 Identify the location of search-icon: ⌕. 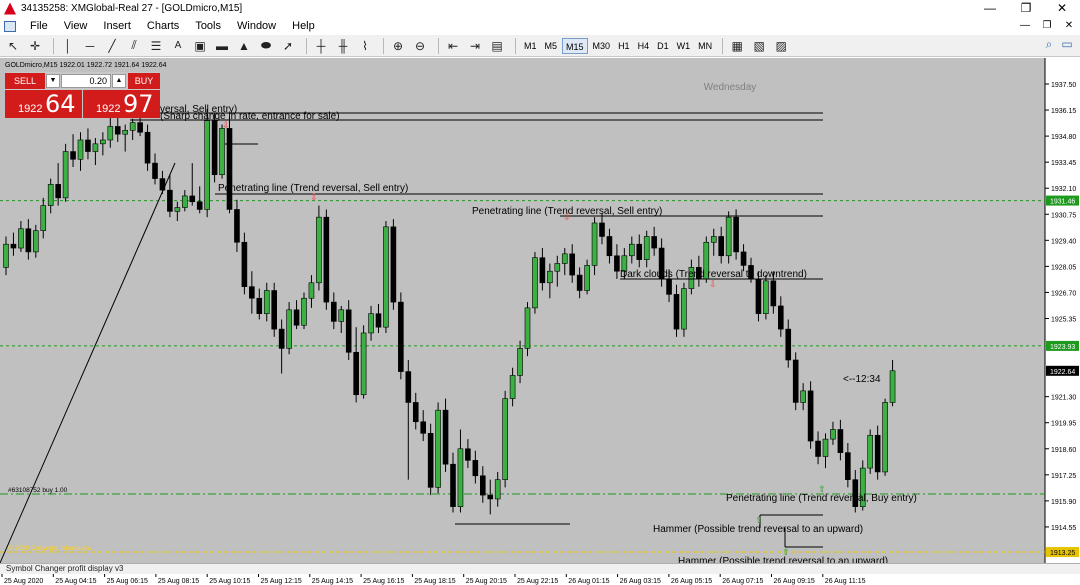
(1049, 44).